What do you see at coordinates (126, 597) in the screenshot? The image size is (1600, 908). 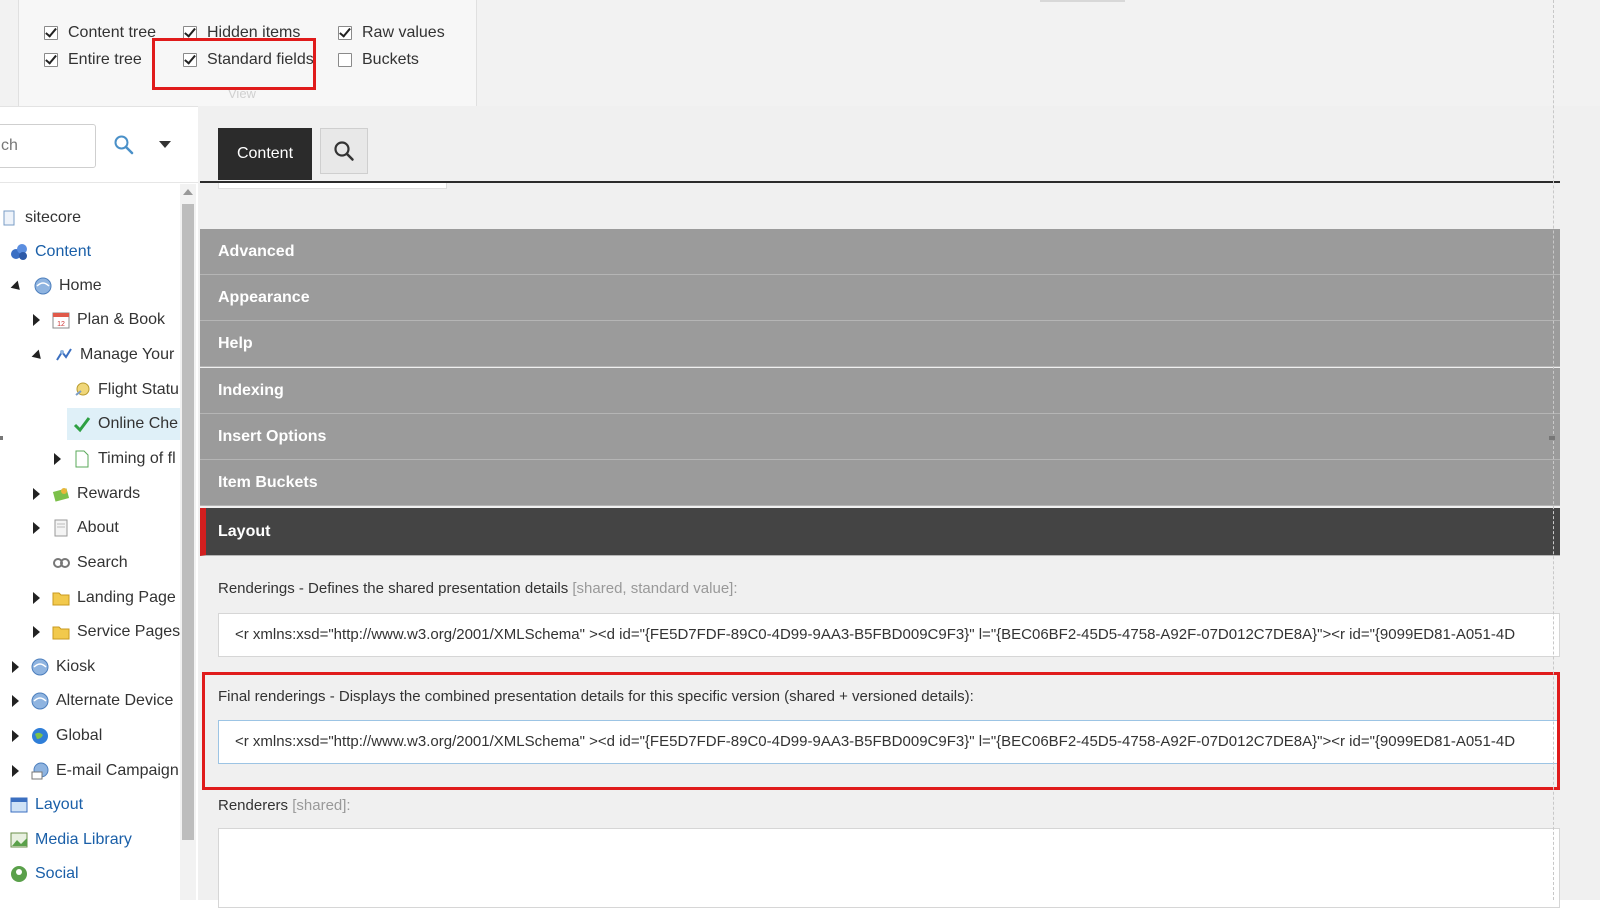 I see `tree-node-label: Landing Page` at bounding box center [126, 597].